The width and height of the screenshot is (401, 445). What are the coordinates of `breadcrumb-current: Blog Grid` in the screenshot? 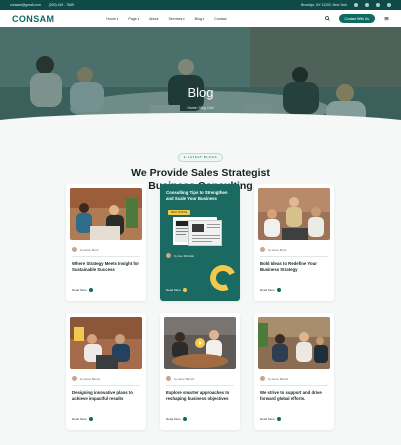 It's located at (206, 108).